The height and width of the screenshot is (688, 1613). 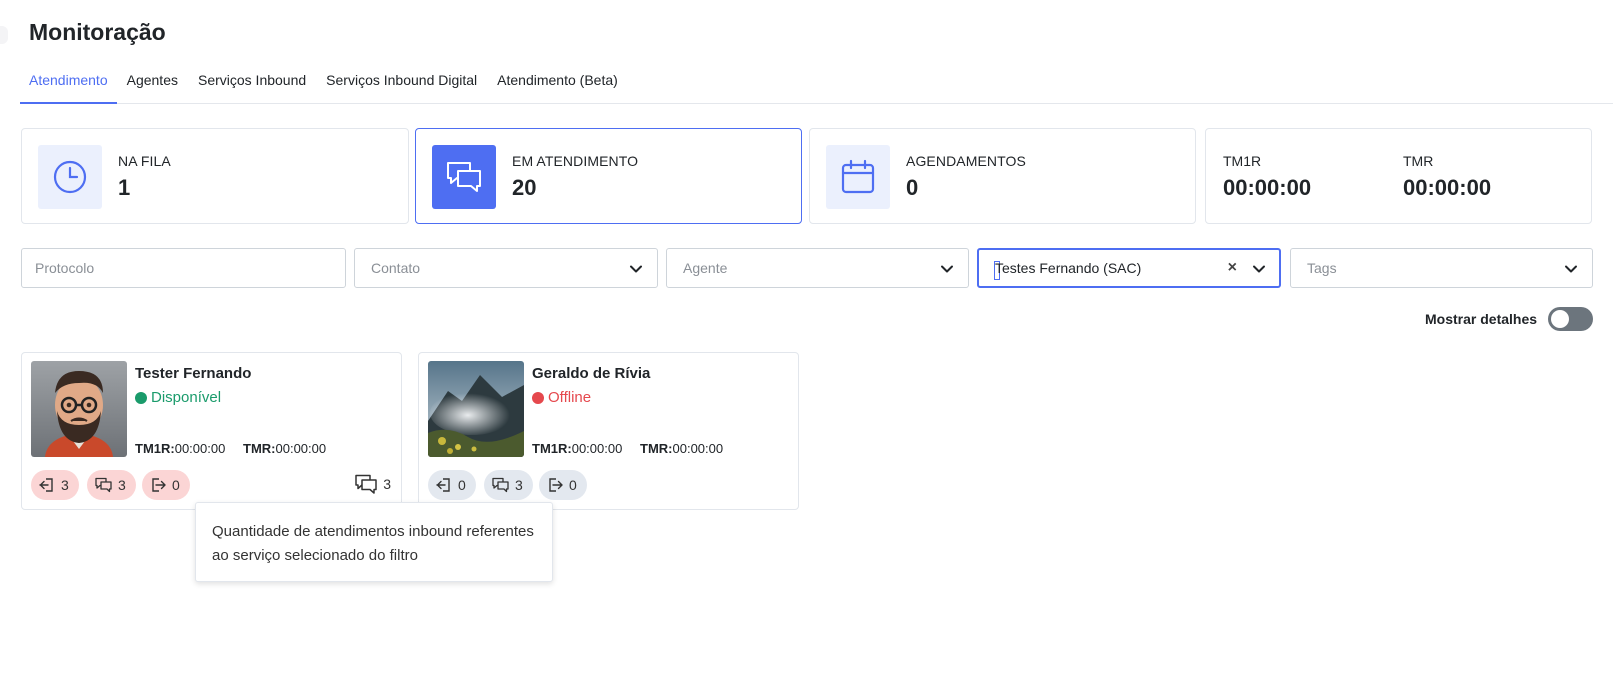 What do you see at coordinates (705, 268) in the screenshot?
I see `agent-placeholder: Agente` at bounding box center [705, 268].